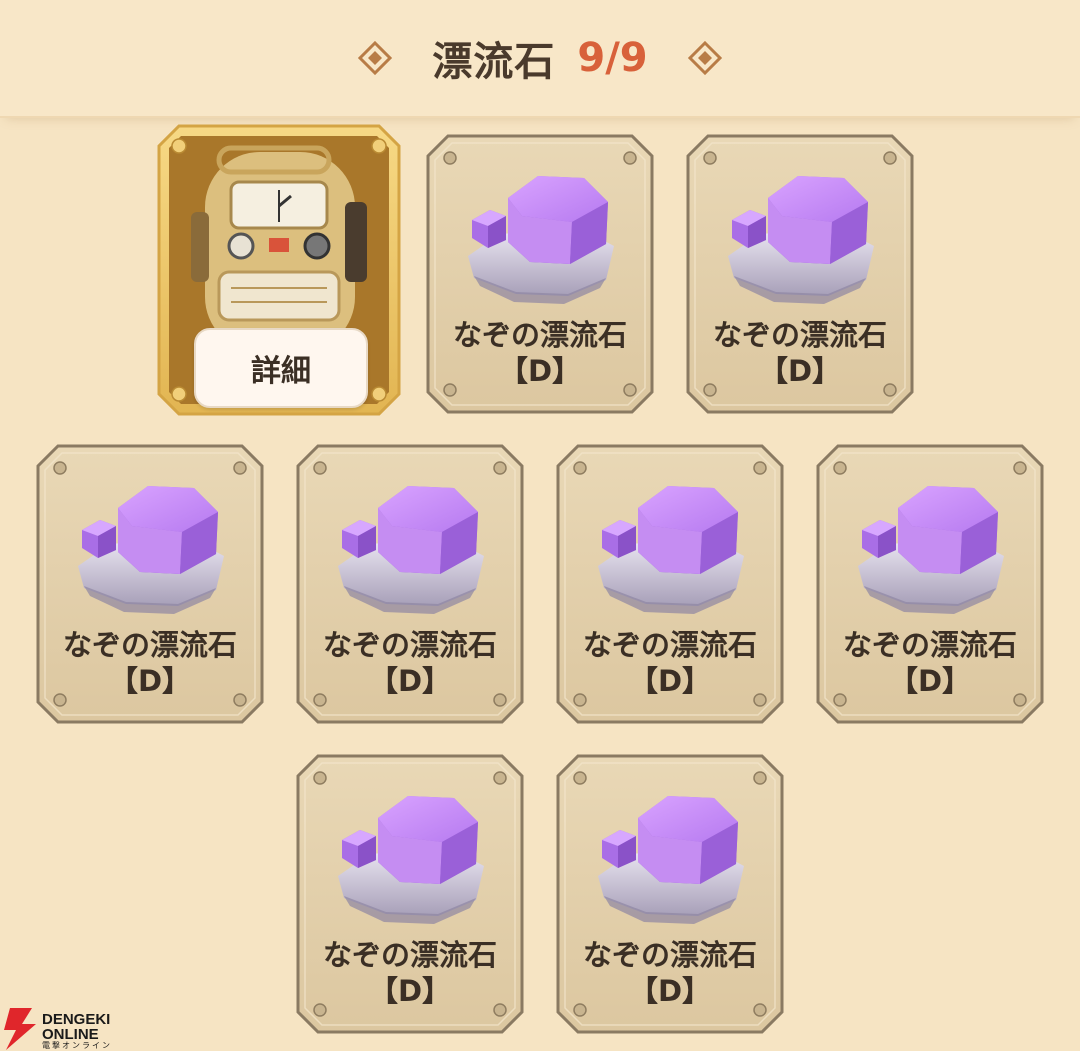 The image size is (1080, 1051). I want to click on detail-button: 詳細, so click(281, 368).